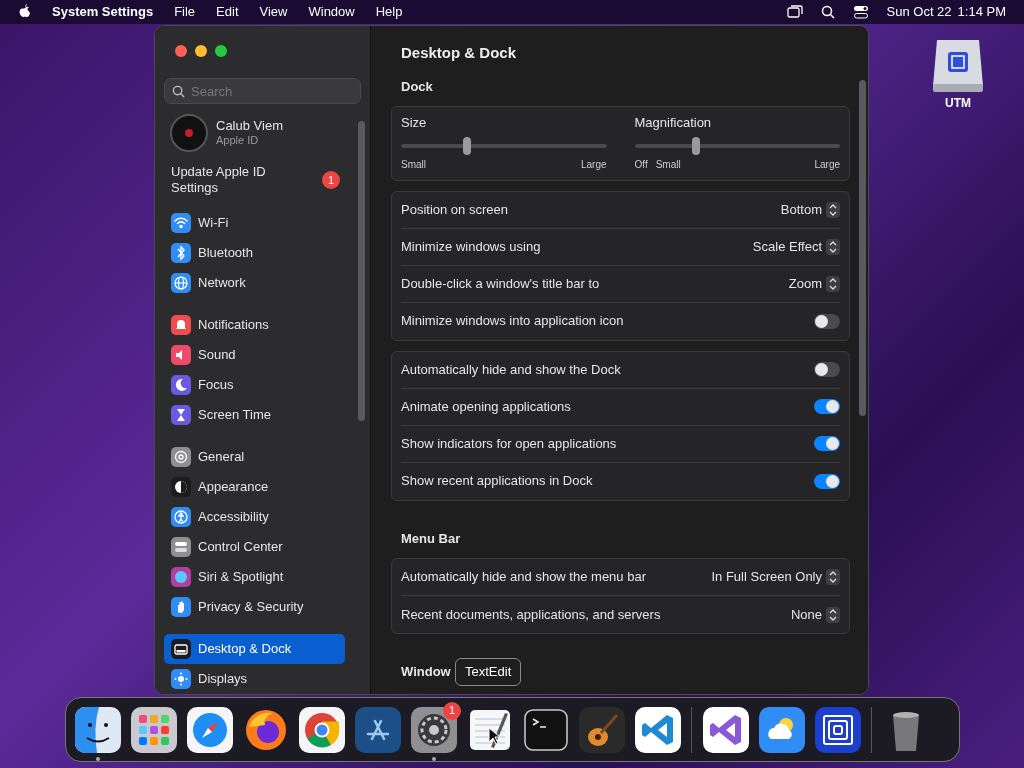 The image size is (1024, 768). Describe the element at coordinates (431, 538) in the screenshot. I see `section-heading: Menu Bar` at that location.